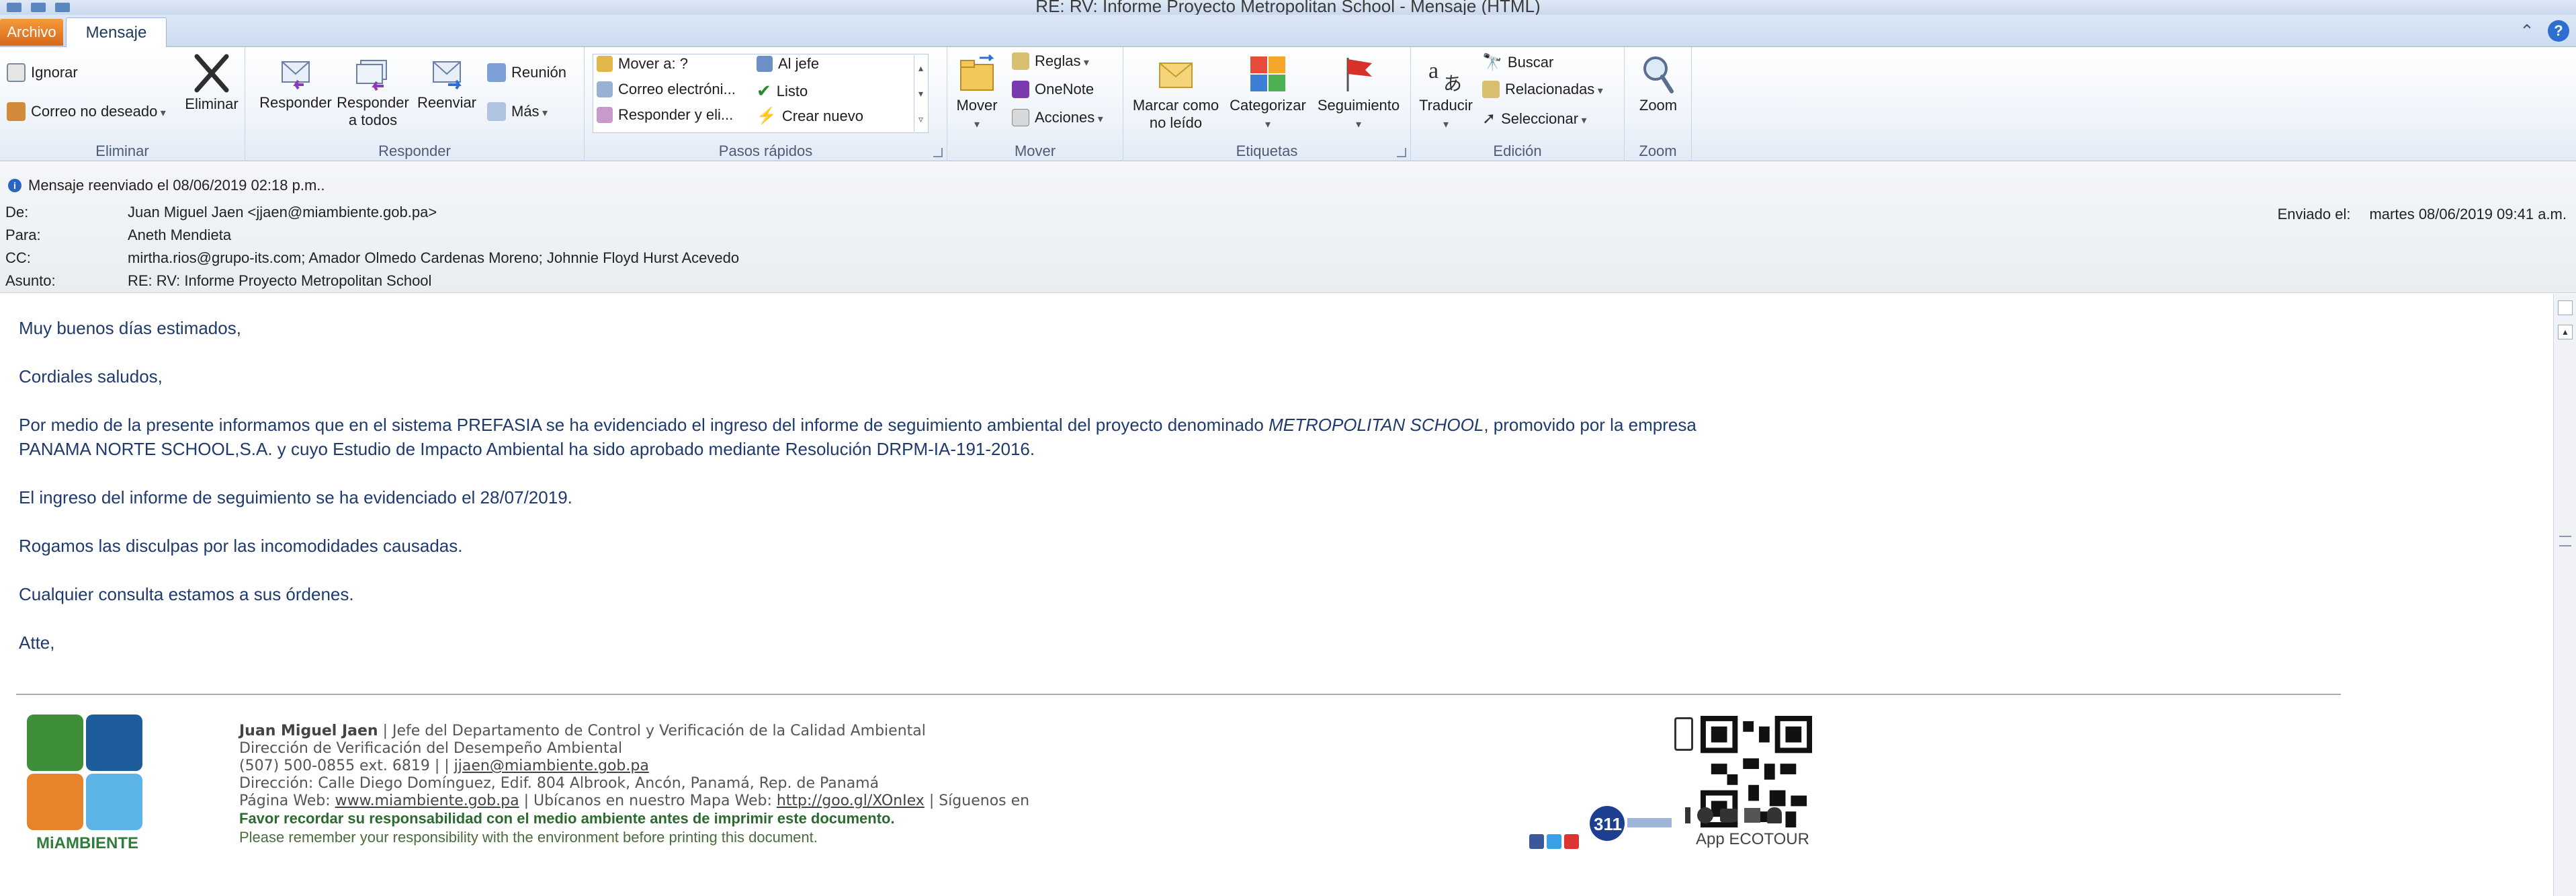 The width and height of the screenshot is (2576, 896). Describe the element at coordinates (55, 802) in the screenshot. I see `hand-tile-icon` at that location.